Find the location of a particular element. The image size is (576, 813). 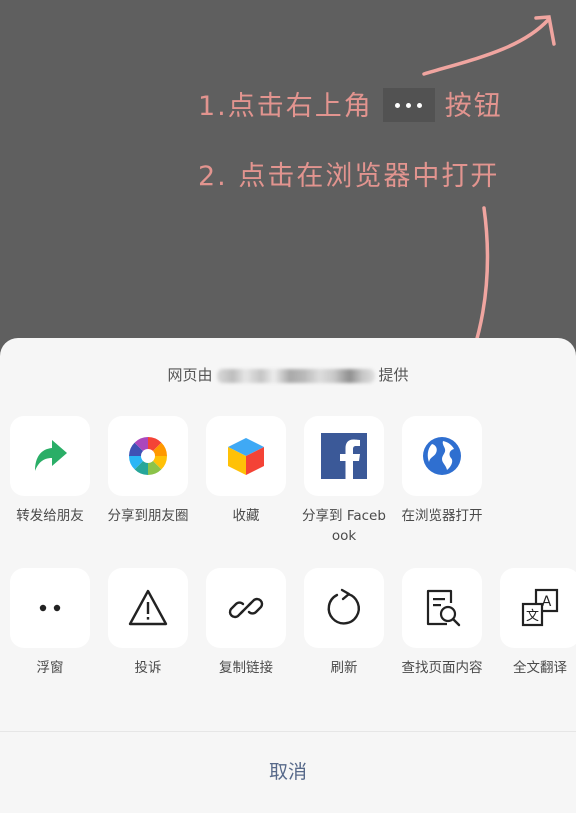

more-dots-icon is located at coordinates (408, 104).